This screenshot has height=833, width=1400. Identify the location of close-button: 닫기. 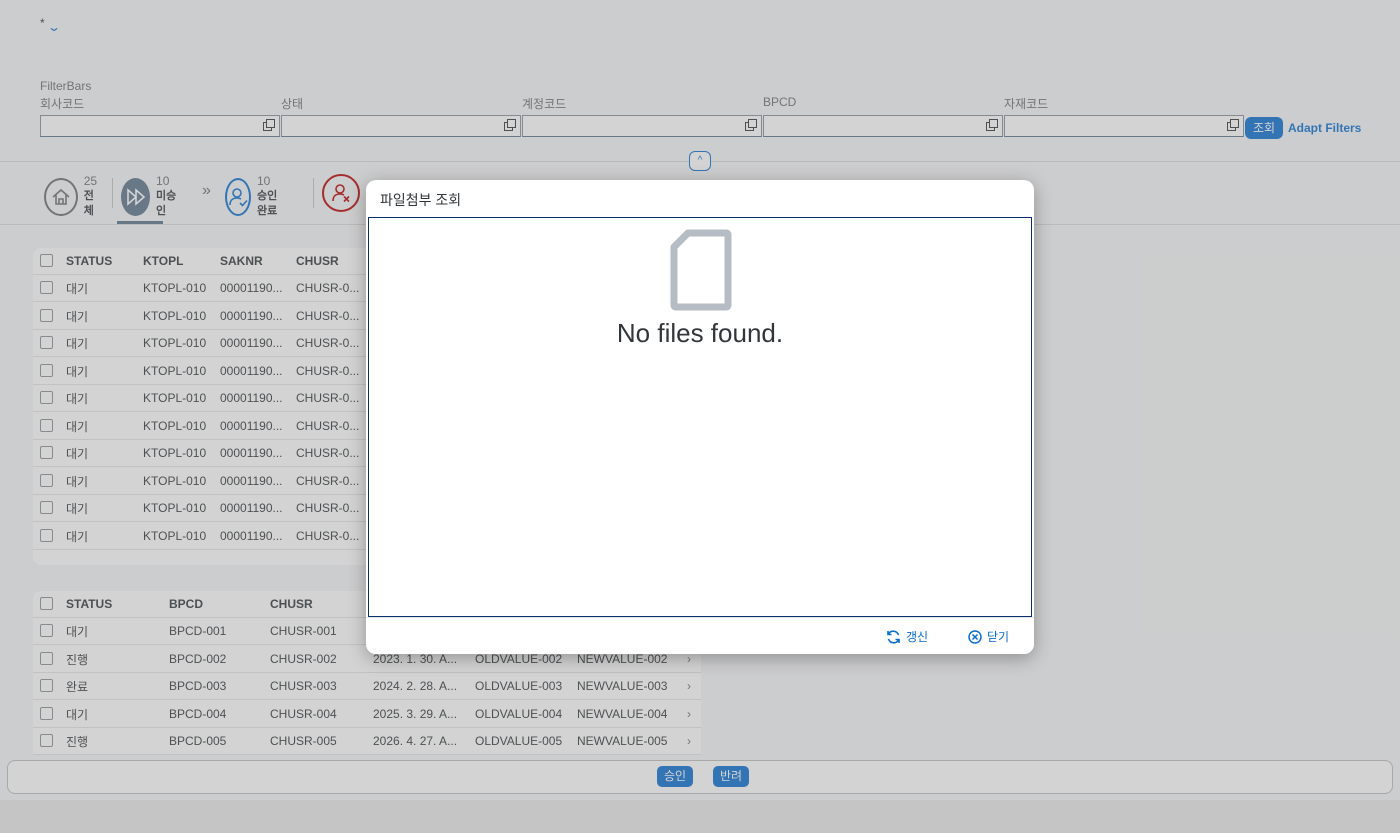
(988, 636).